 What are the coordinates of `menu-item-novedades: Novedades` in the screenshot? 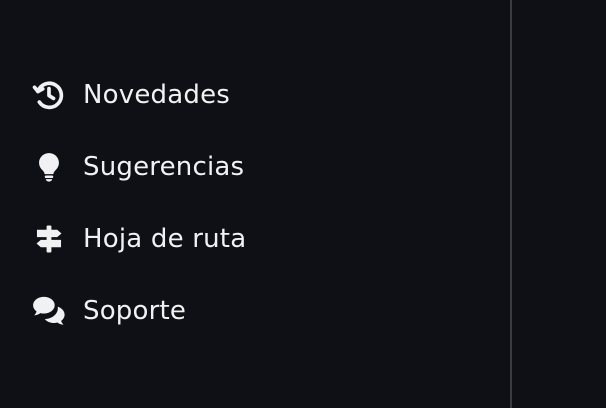 It's located at (138, 95).